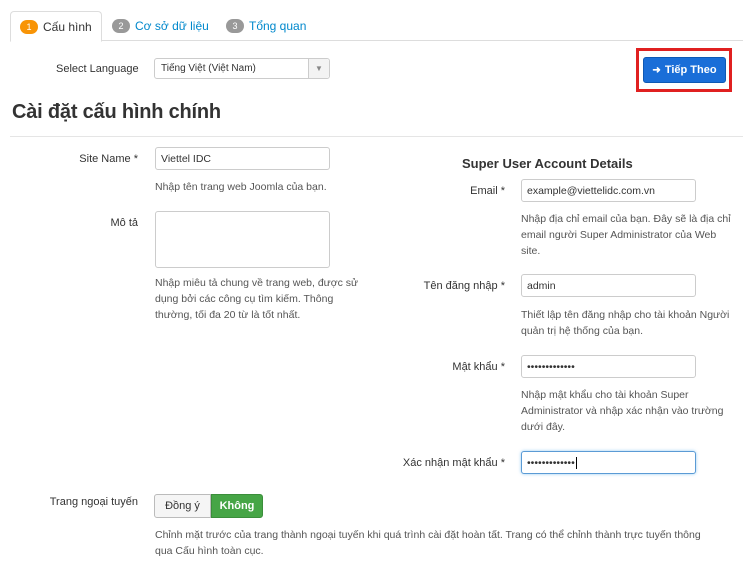  What do you see at coordinates (108, 159) in the screenshot?
I see `site-name-label: Site Name *` at bounding box center [108, 159].